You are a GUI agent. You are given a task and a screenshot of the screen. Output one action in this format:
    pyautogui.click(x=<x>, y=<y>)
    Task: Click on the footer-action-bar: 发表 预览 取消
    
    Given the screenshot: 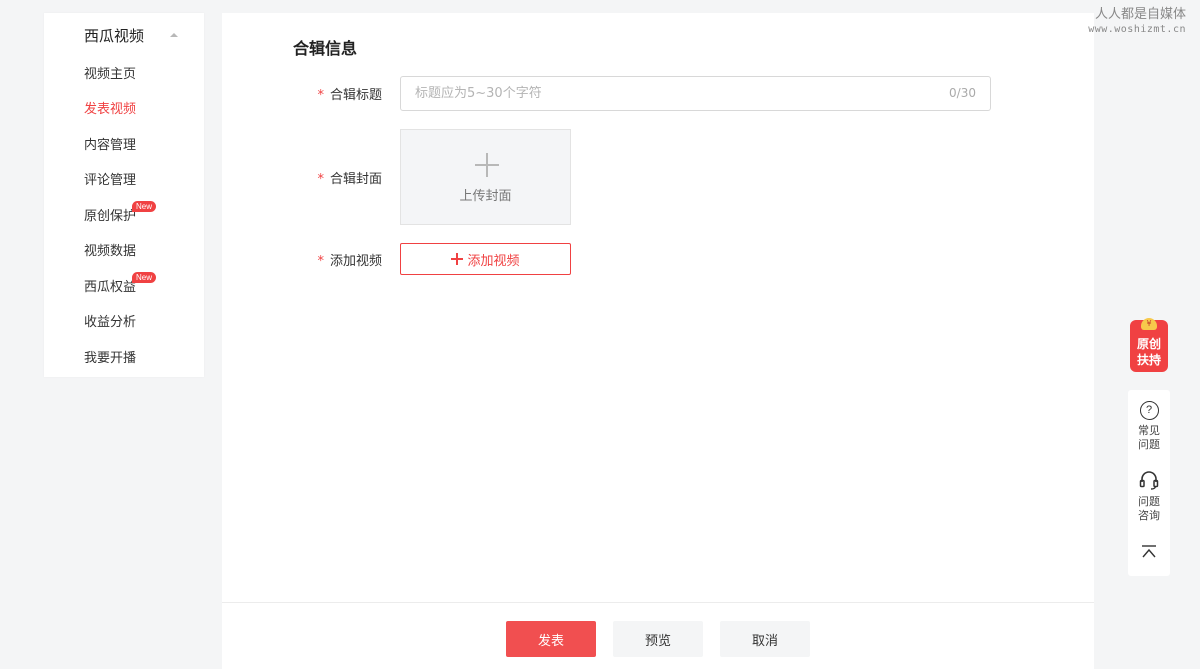 What is the action you would take?
    pyautogui.click(x=658, y=635)
    